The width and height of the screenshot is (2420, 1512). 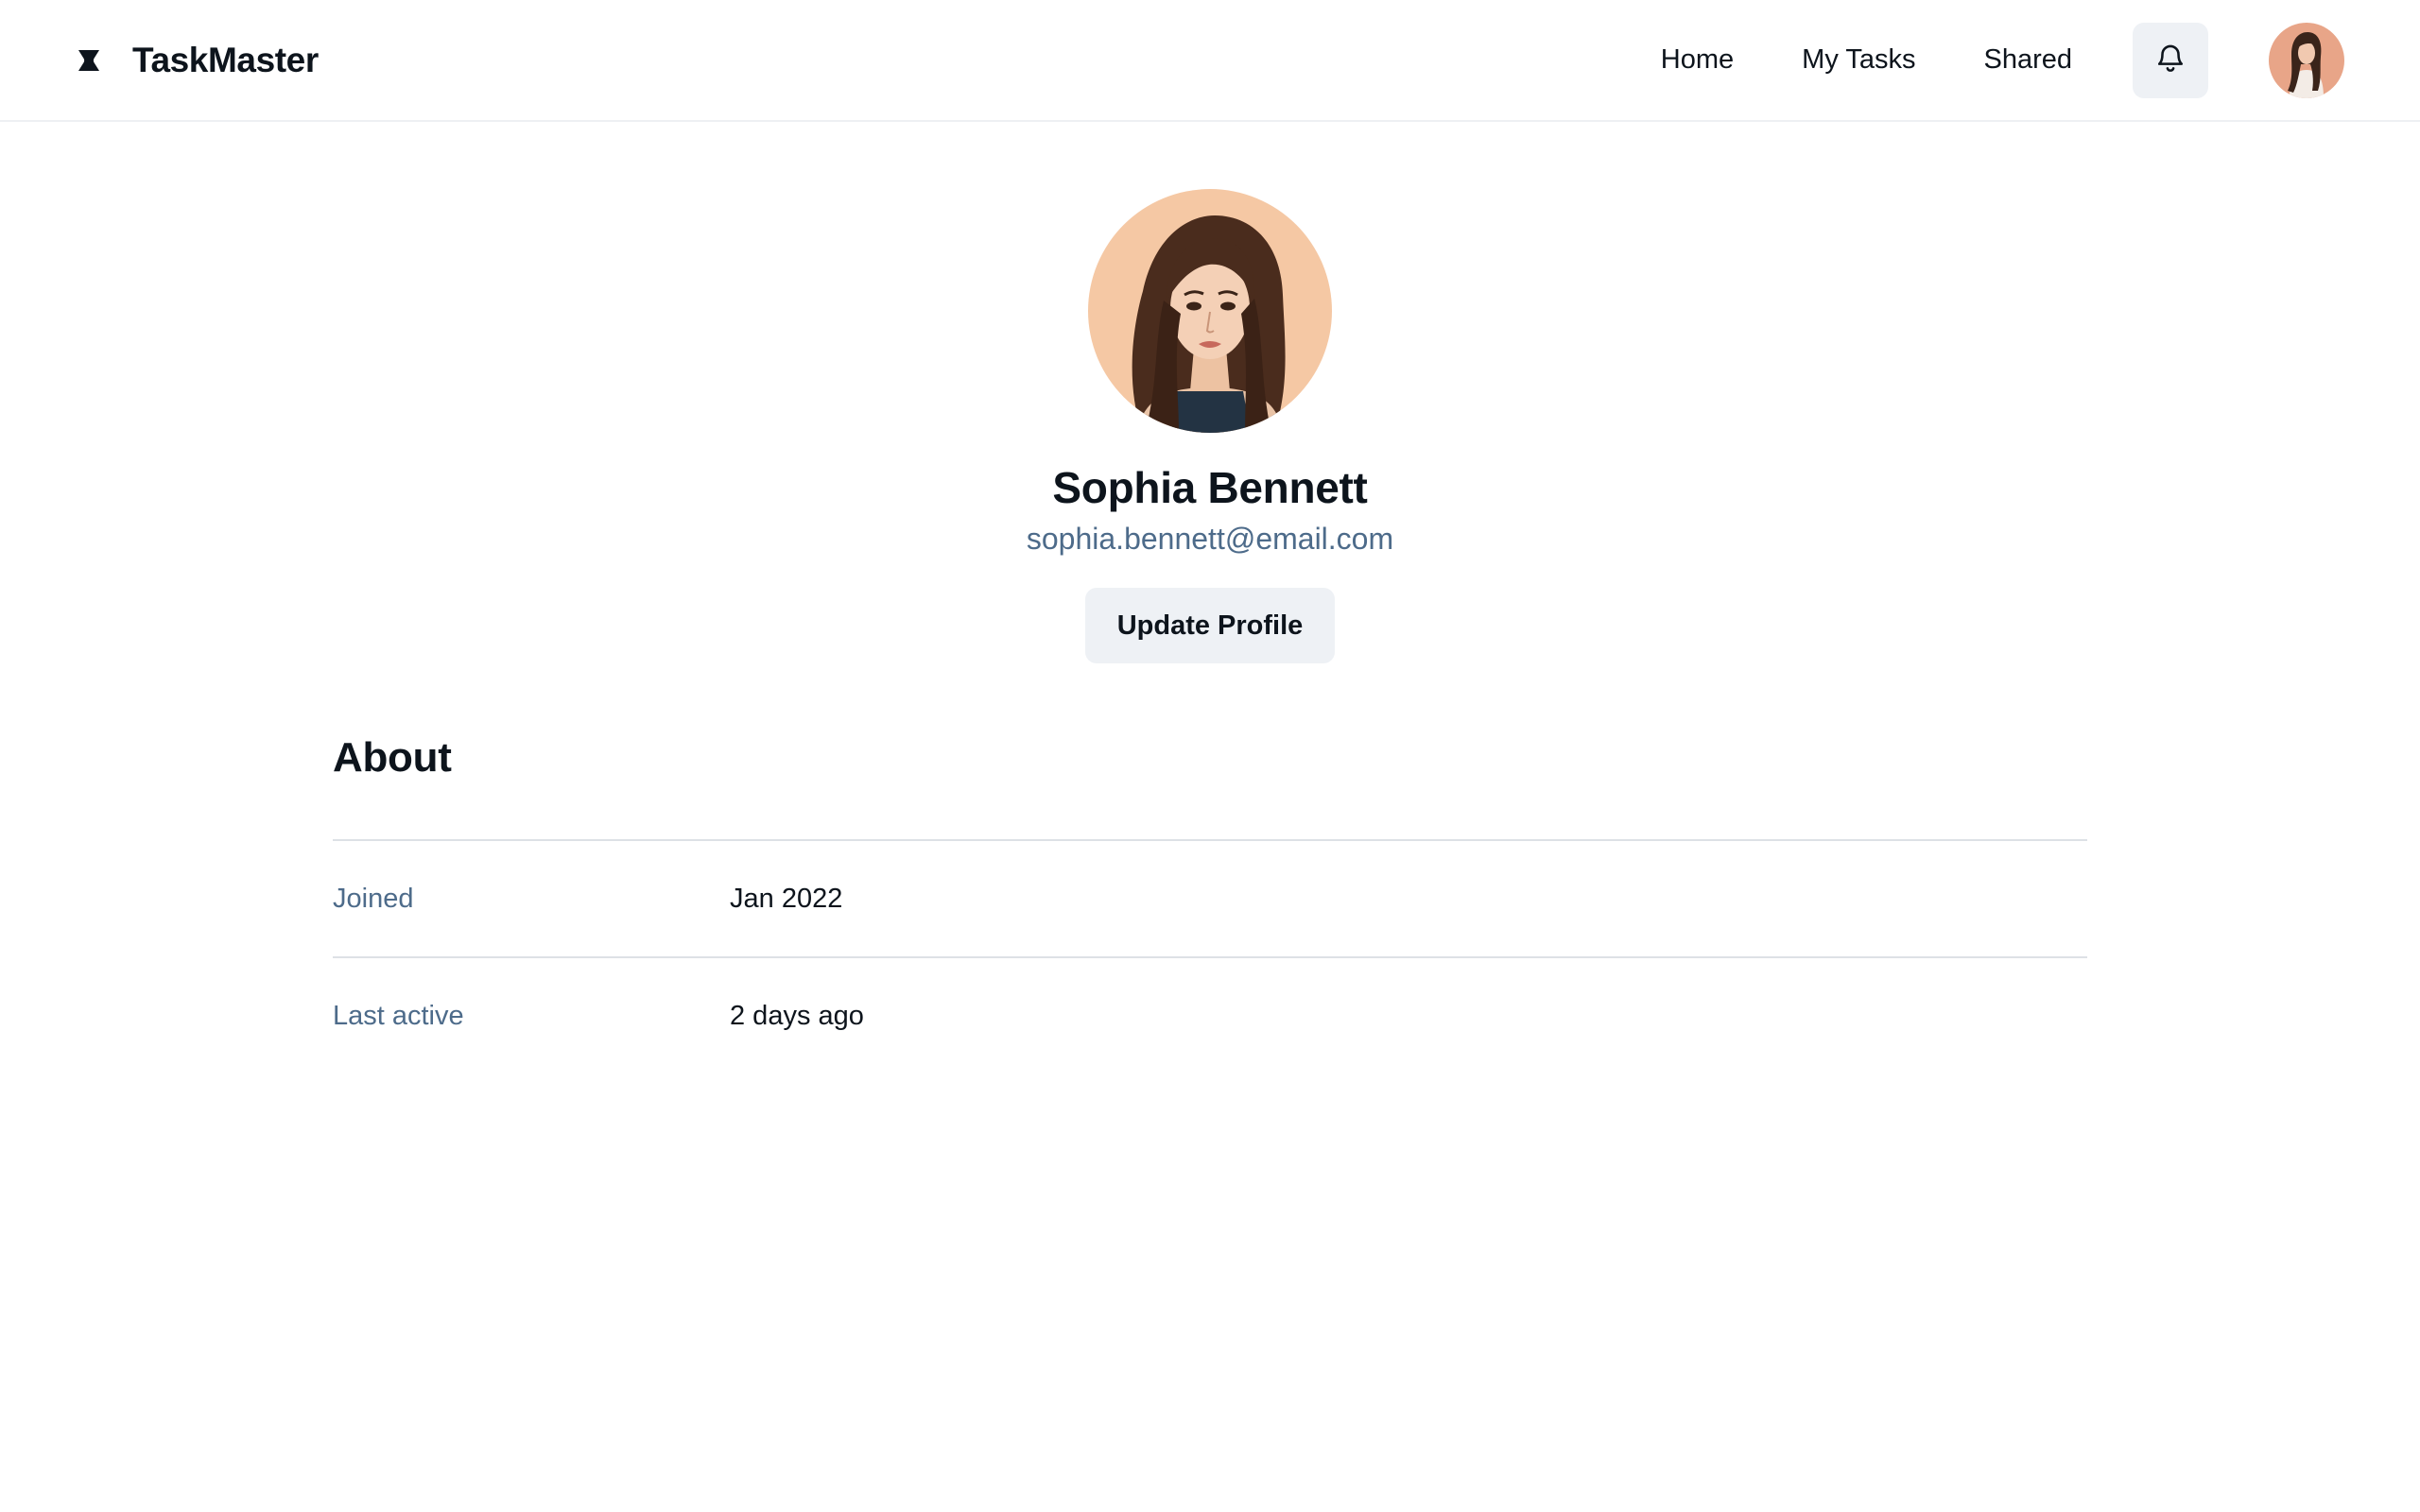 I want to click on nav-home: Home, so click(x=1697, y=60).